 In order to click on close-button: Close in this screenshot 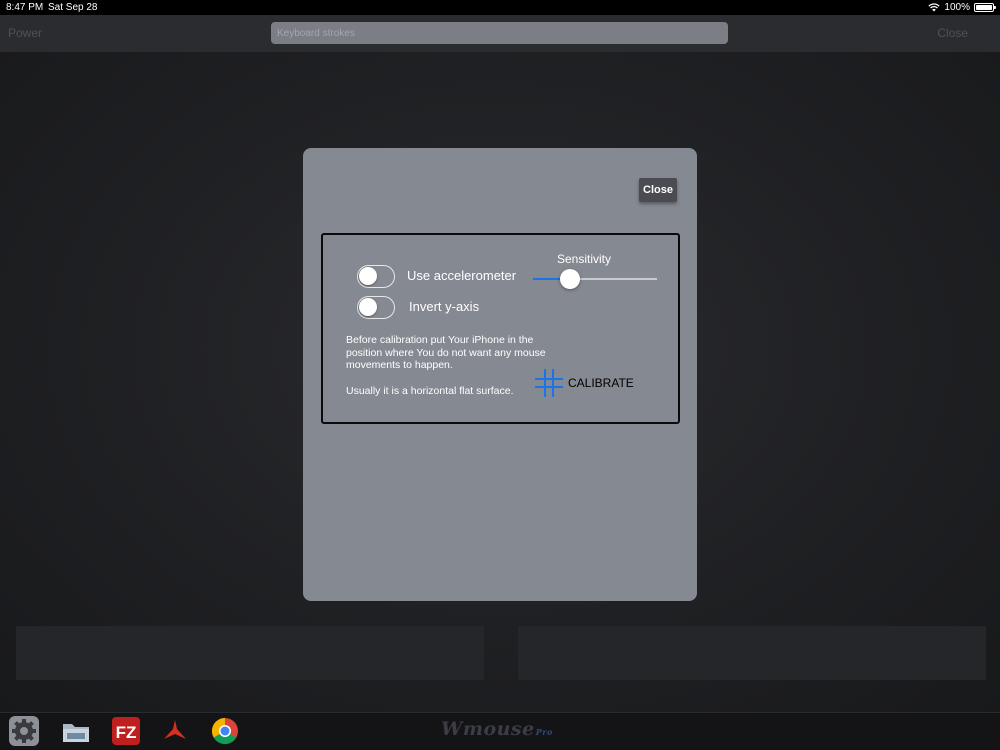, I will do `click(658, 190)`.